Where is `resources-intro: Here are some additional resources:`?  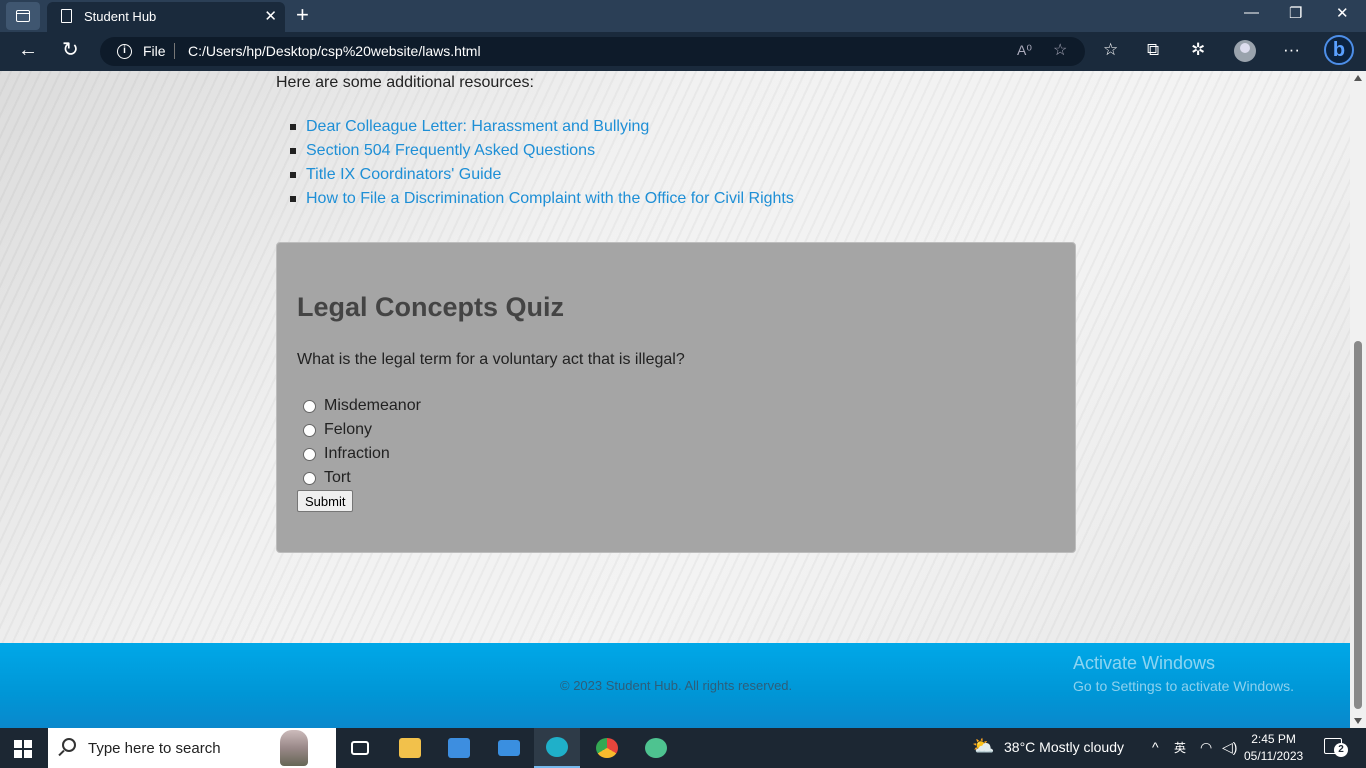
resources-intro: Here are some additional resources: is located at coordinates (405, 82).